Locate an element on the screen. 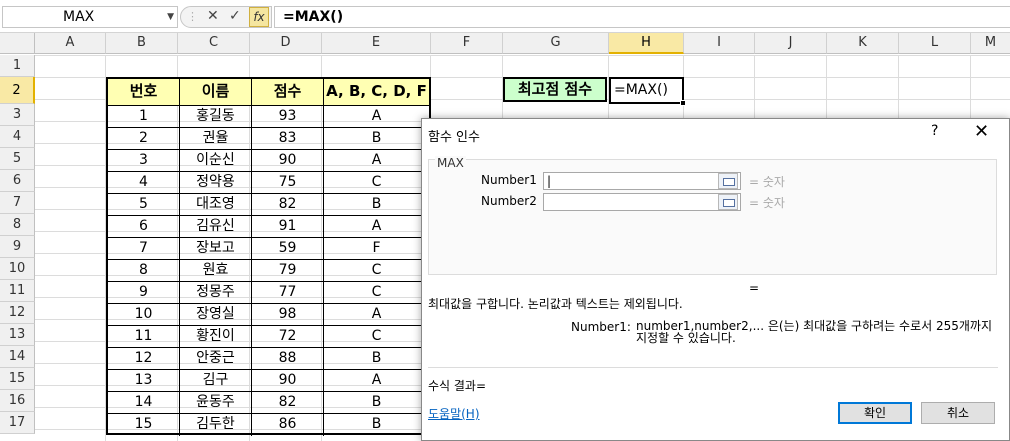  row-header-7: 7 is located at coordinates (17, 203).